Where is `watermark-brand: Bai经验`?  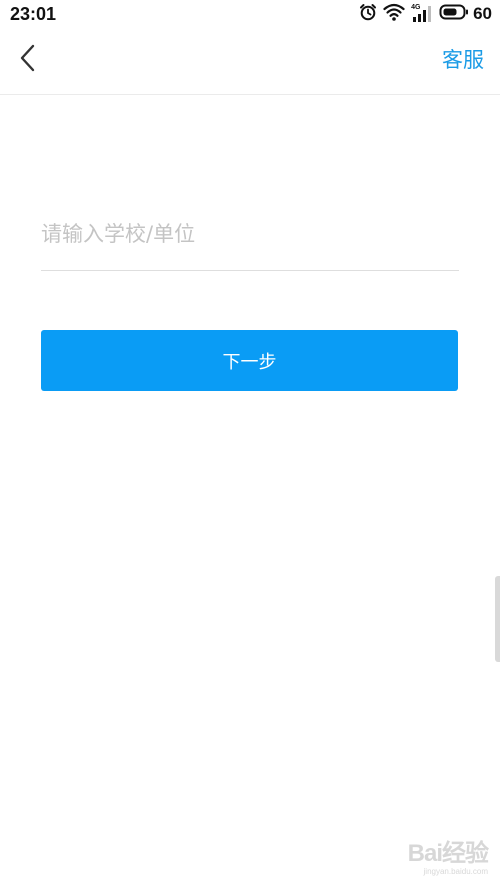
watermark-brand: Bai经验 is located at coordinates (448, 853).